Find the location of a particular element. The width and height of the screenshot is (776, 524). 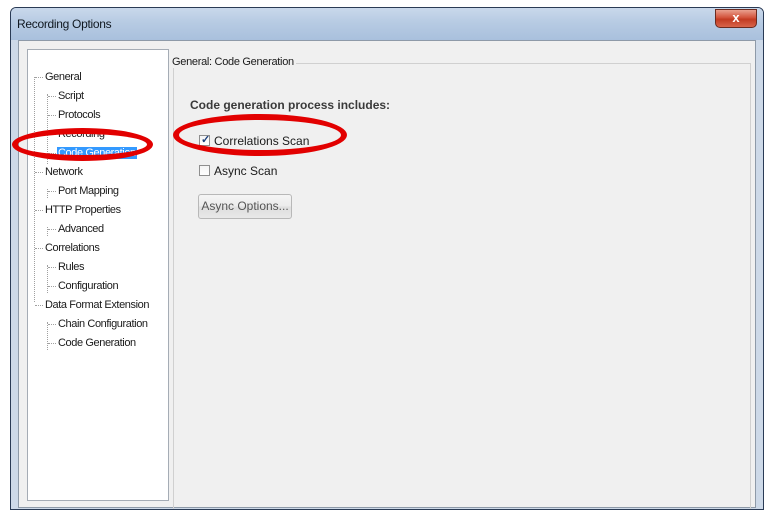

tree-item-label: Code Generation is located at coordinates (97, 343).